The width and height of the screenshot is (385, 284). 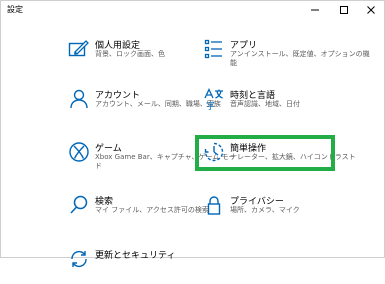 I want to click on minimize-icon, so click(x=315, y=10).